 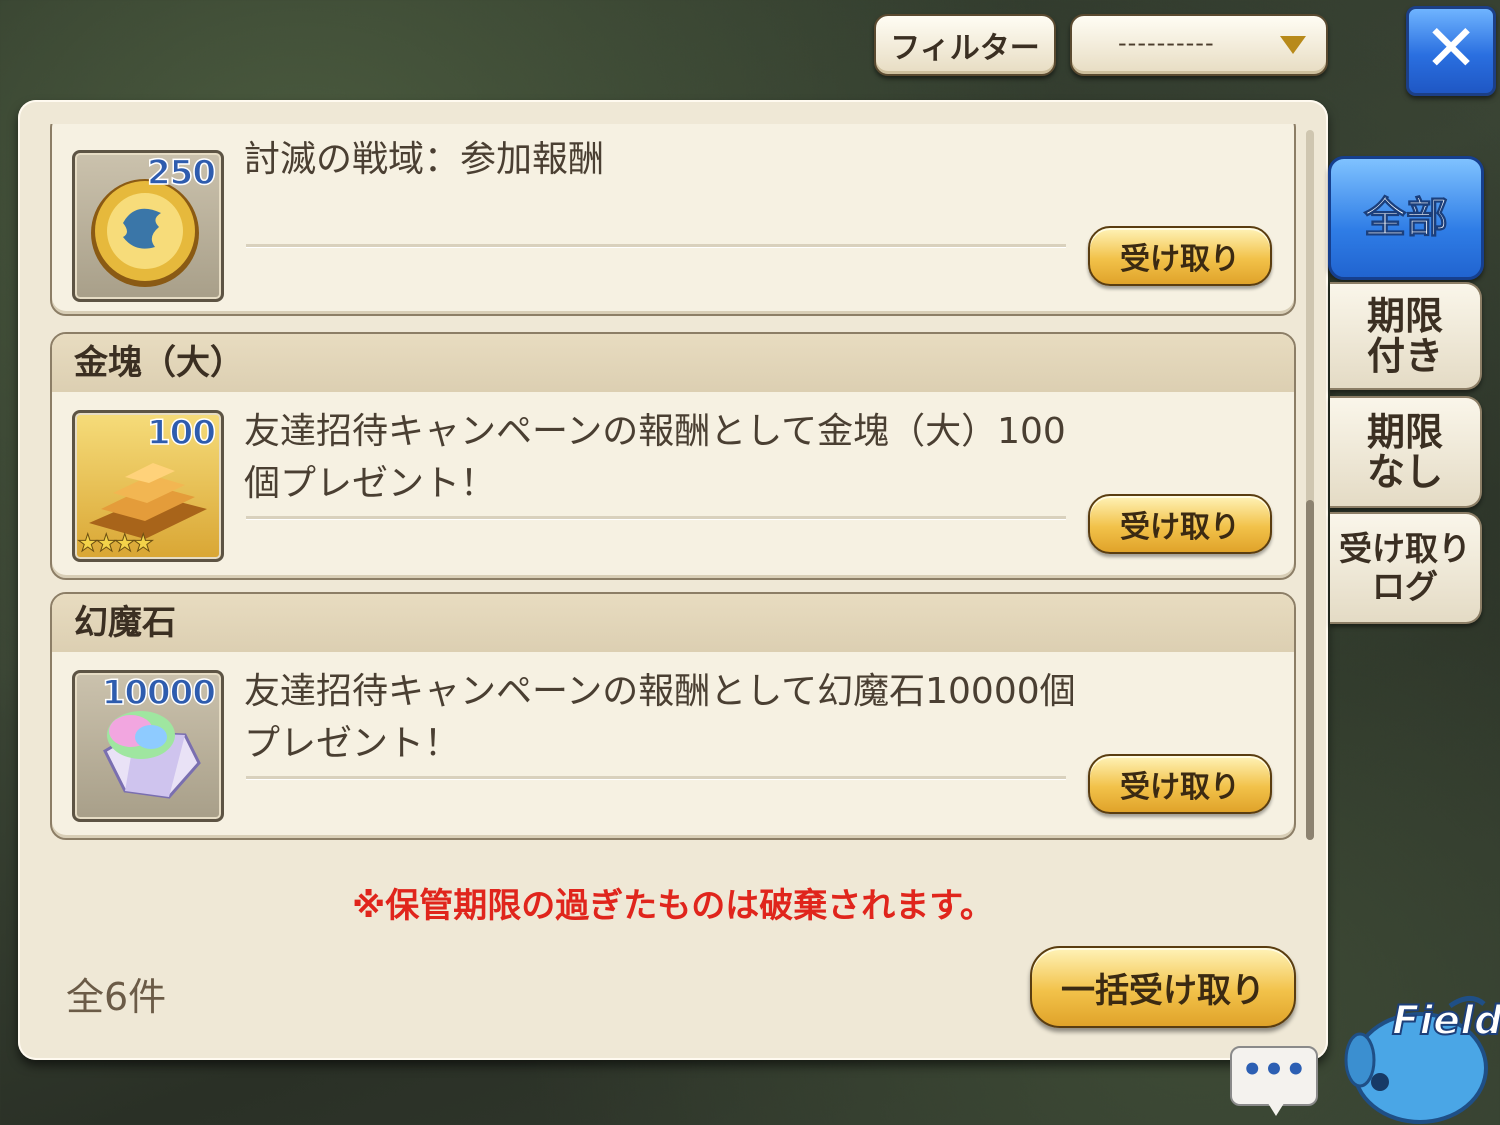 What do you see at coordinates (1293, 45) in the screenshot?
I see `chevron-down-icon` at bounding box center [1293, 45].